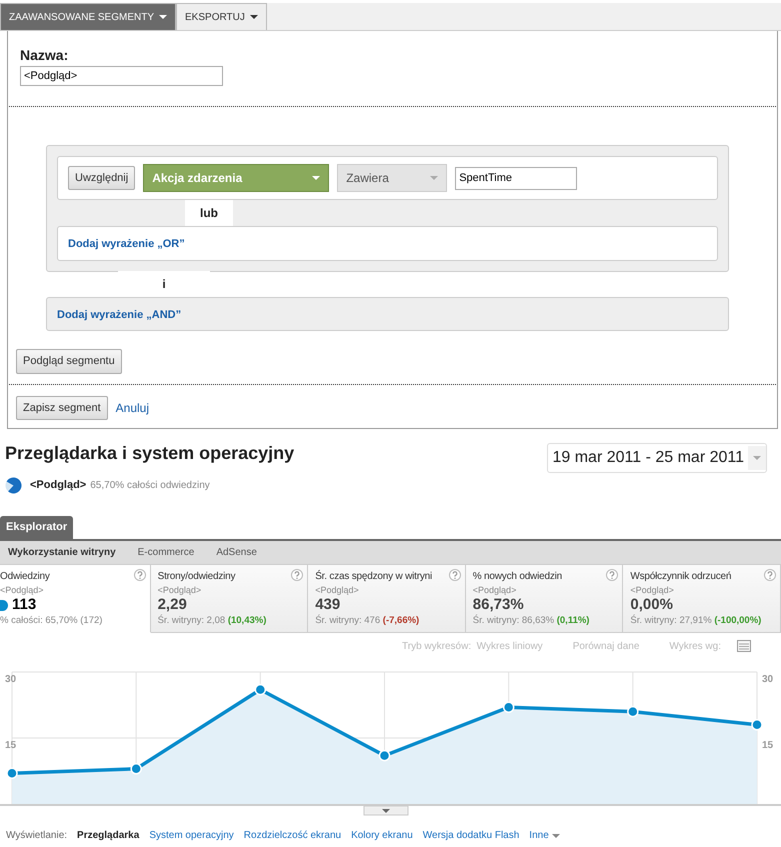 Image resolution: width=781 pixels, height=847 pixels. Describe the element at coordinates (172, 605) in the screenshot. I see `metric-value: 2,29` at that location.